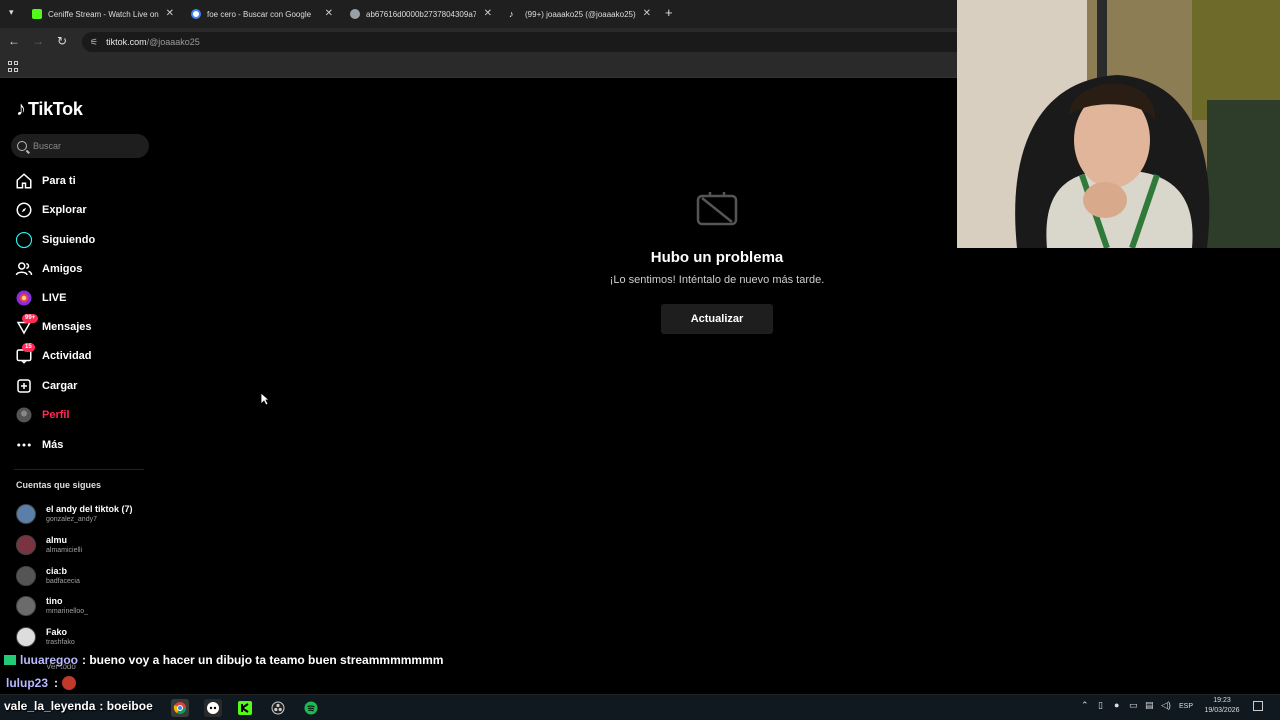  Describe the element at coordinates (24, 210) in the screenshot. I see `compass-icon` at that location.